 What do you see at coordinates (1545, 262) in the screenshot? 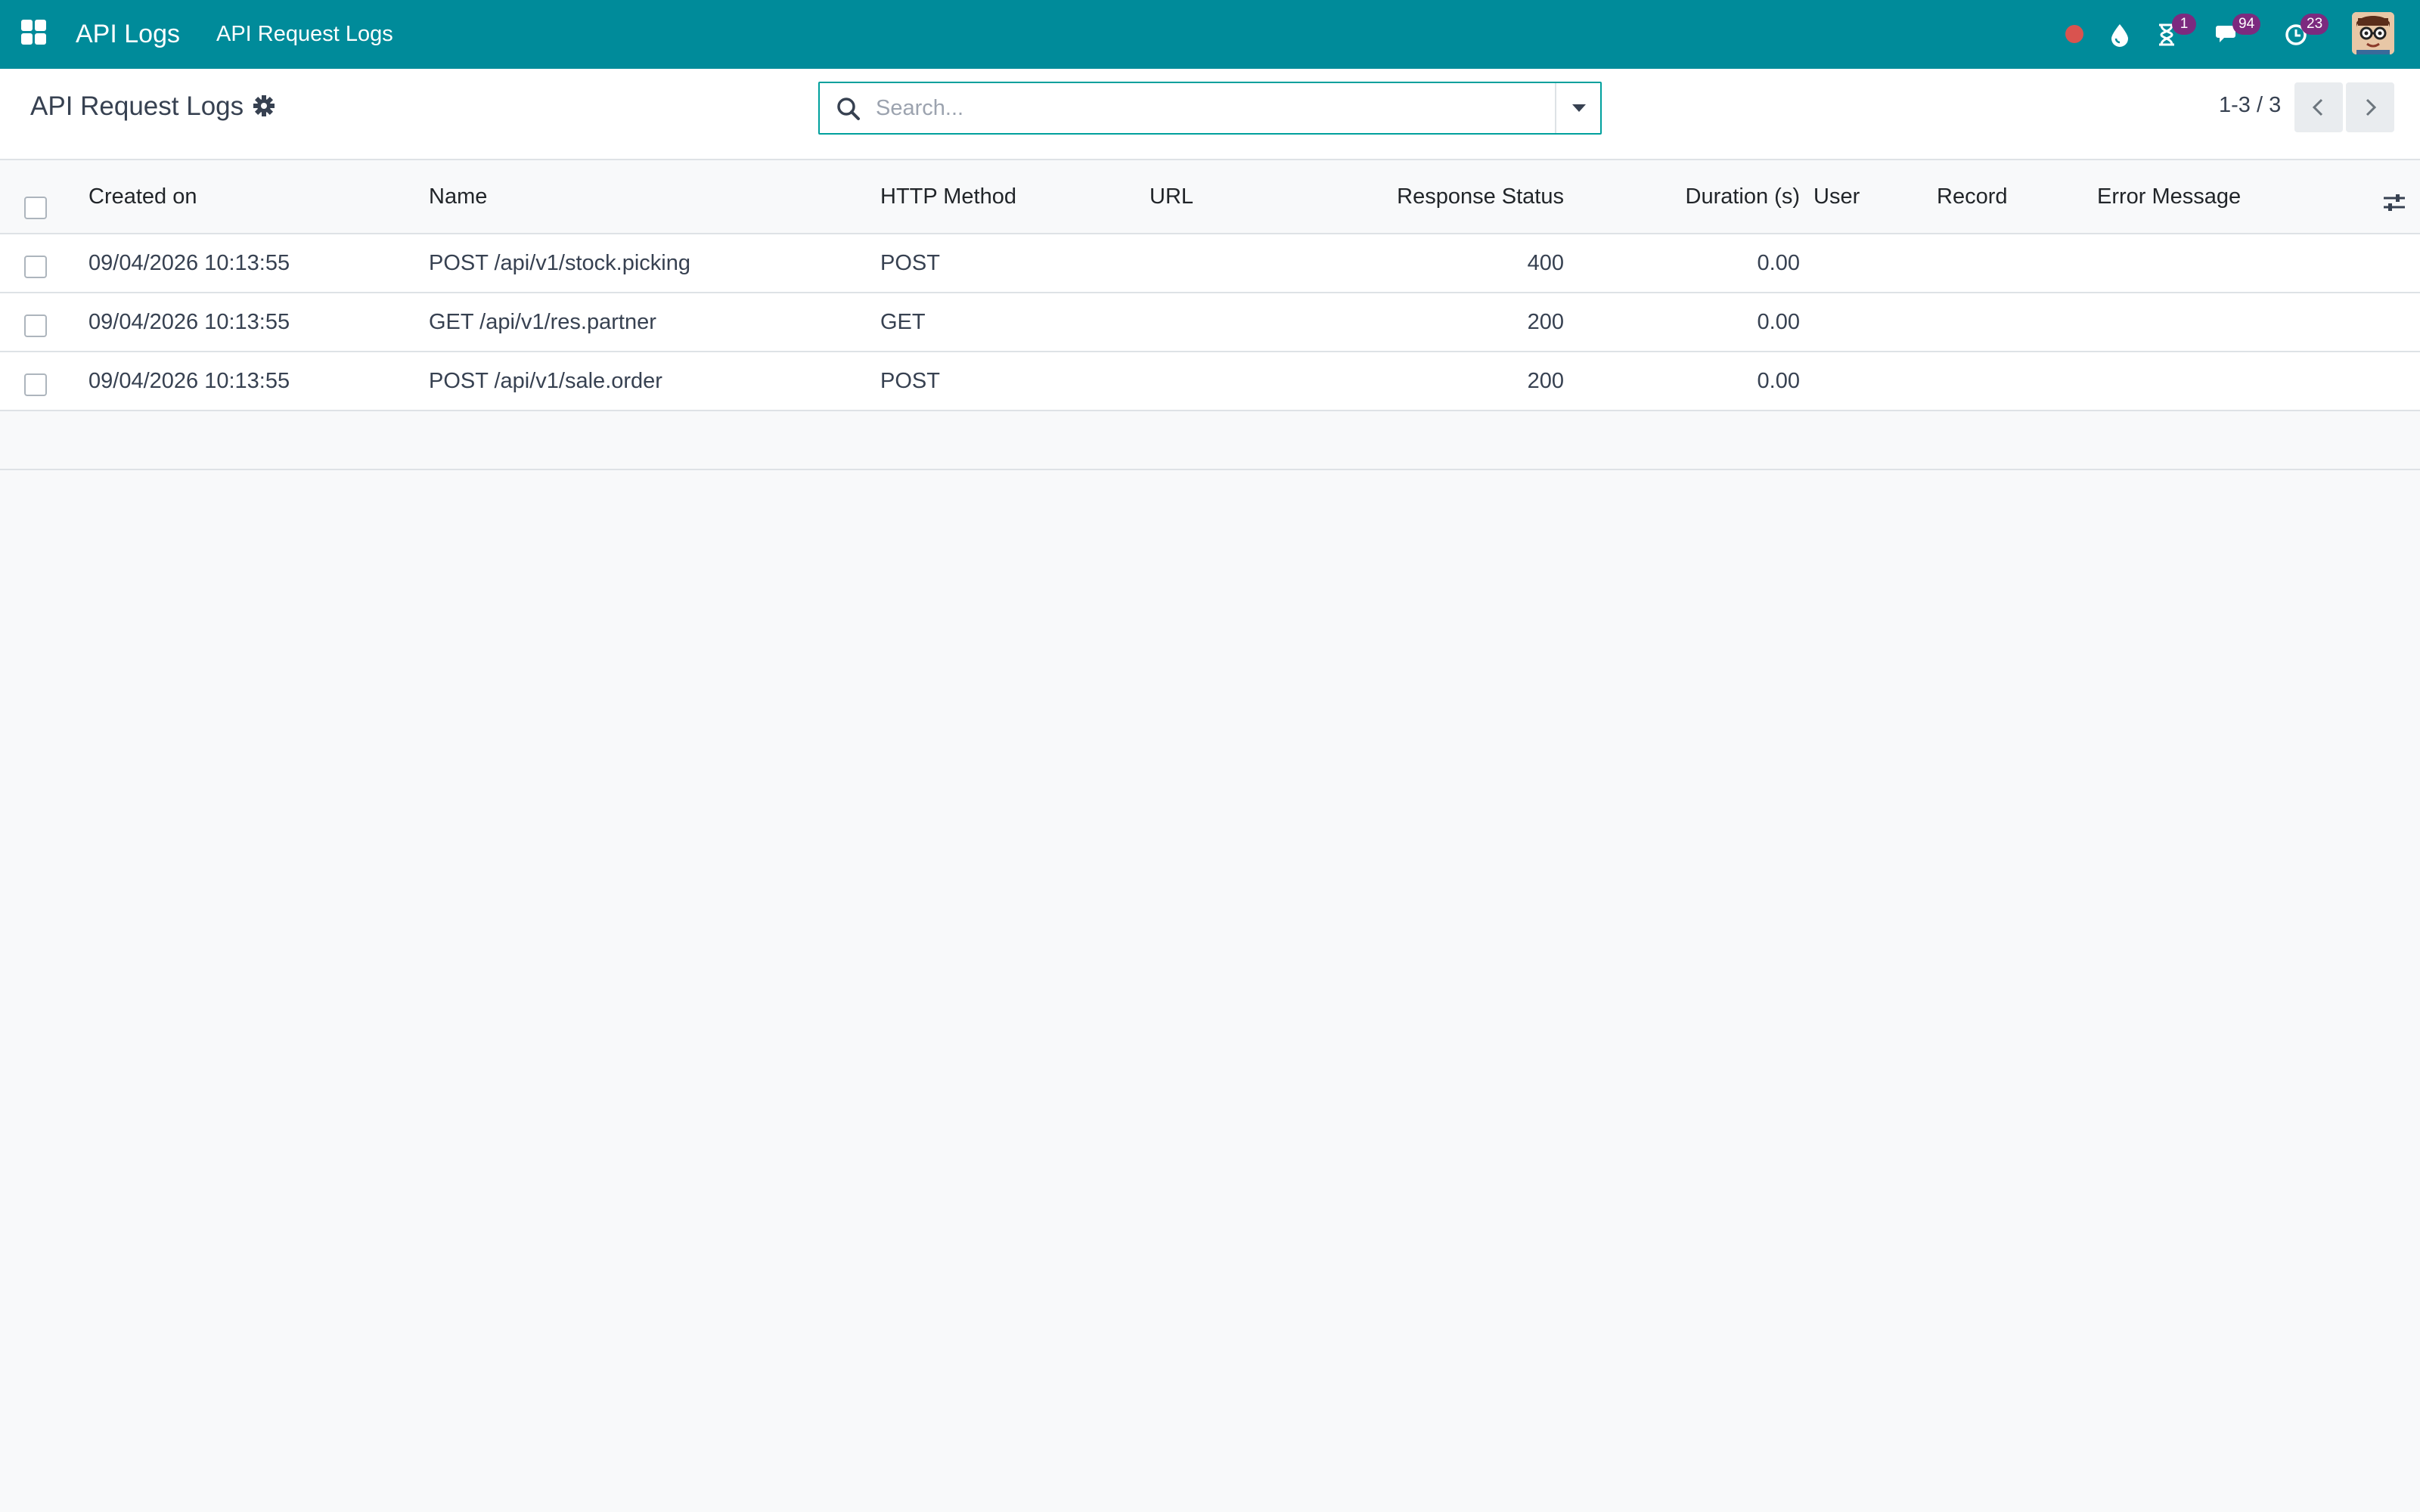
I see `cell-response-status: 400` at bounding box center [1545, 262].